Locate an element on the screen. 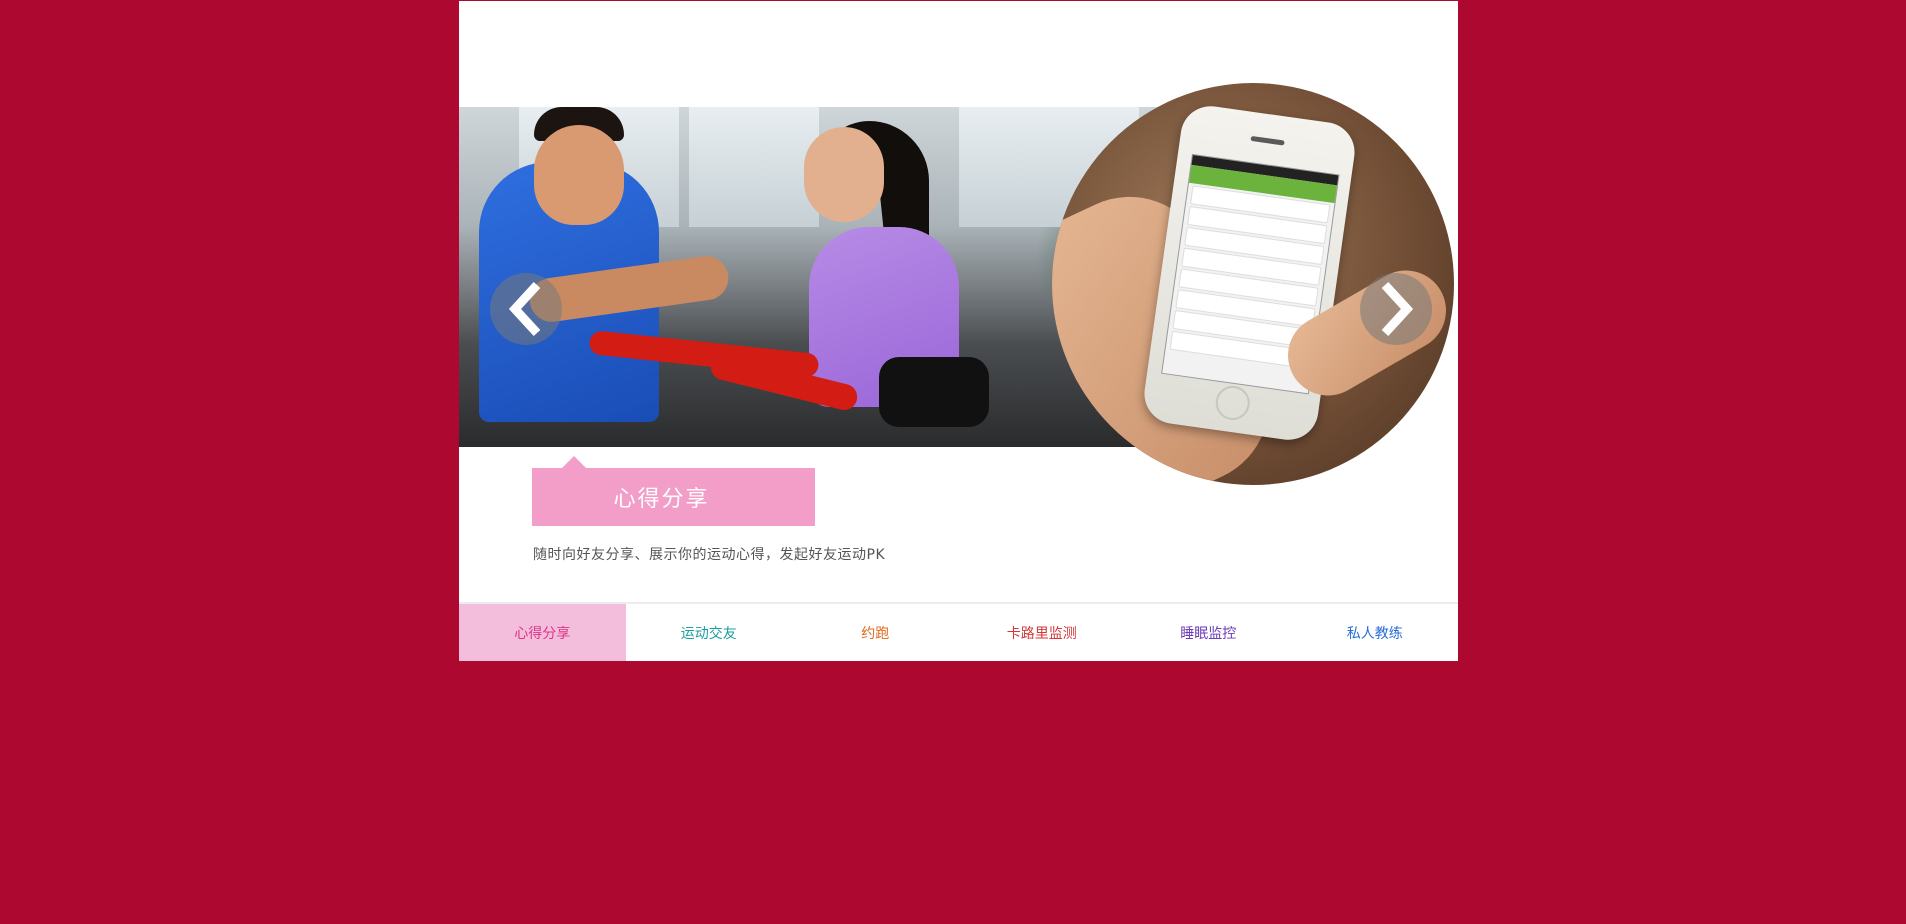  chevron-right-icon is located at coordinates (1397, 309).